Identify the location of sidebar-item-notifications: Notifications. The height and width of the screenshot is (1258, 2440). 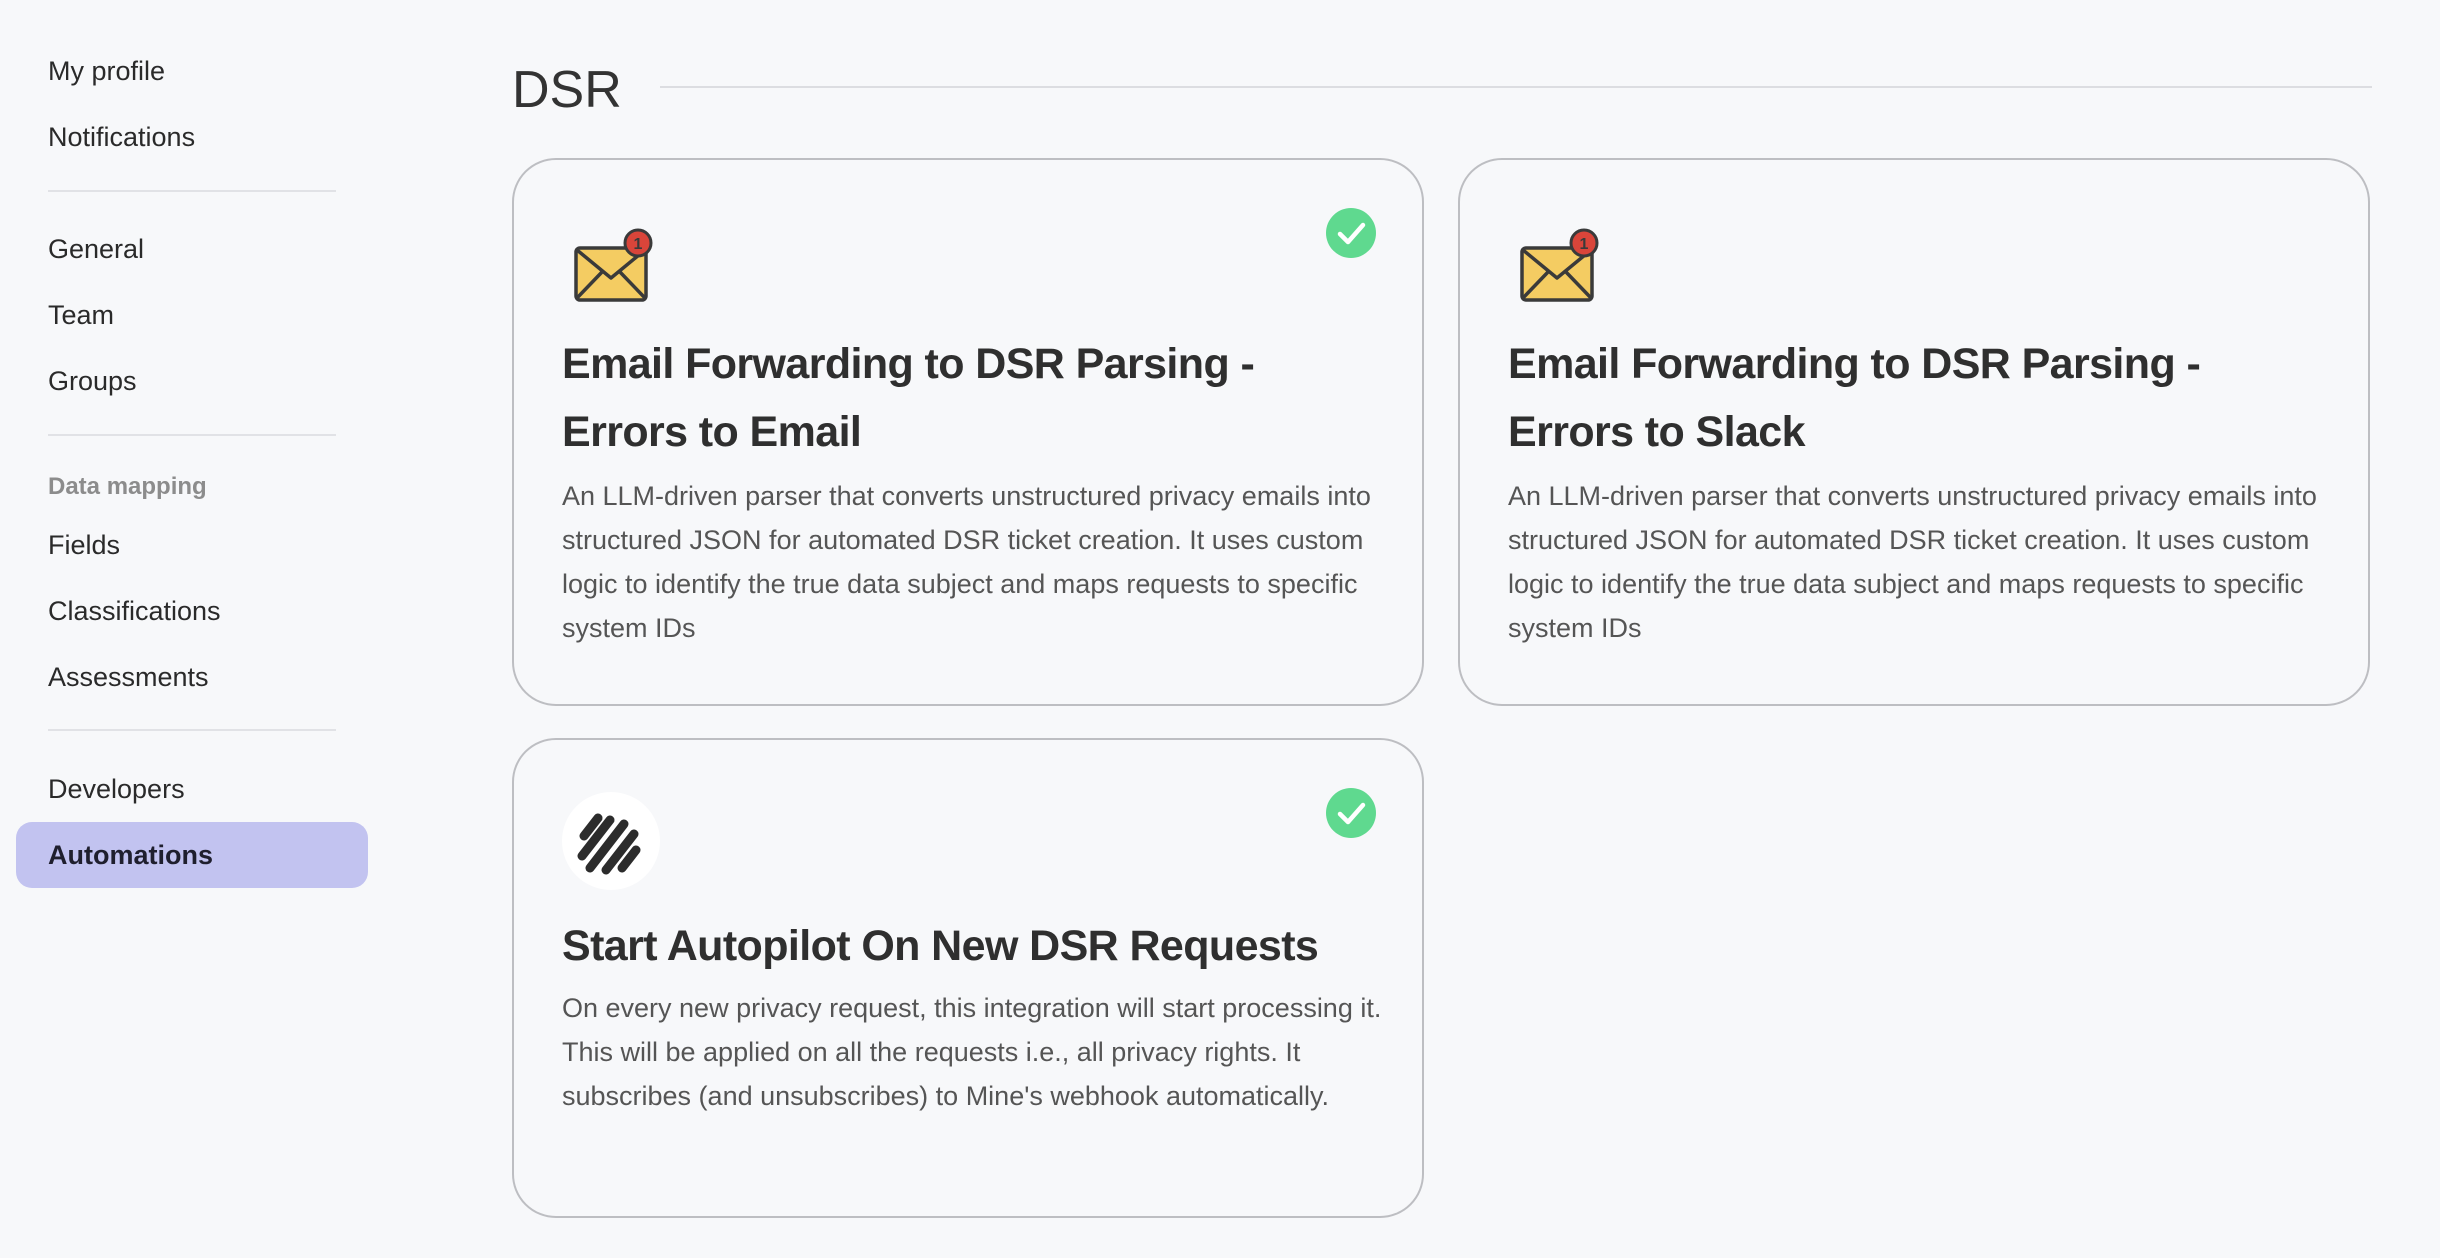
(192, 137).